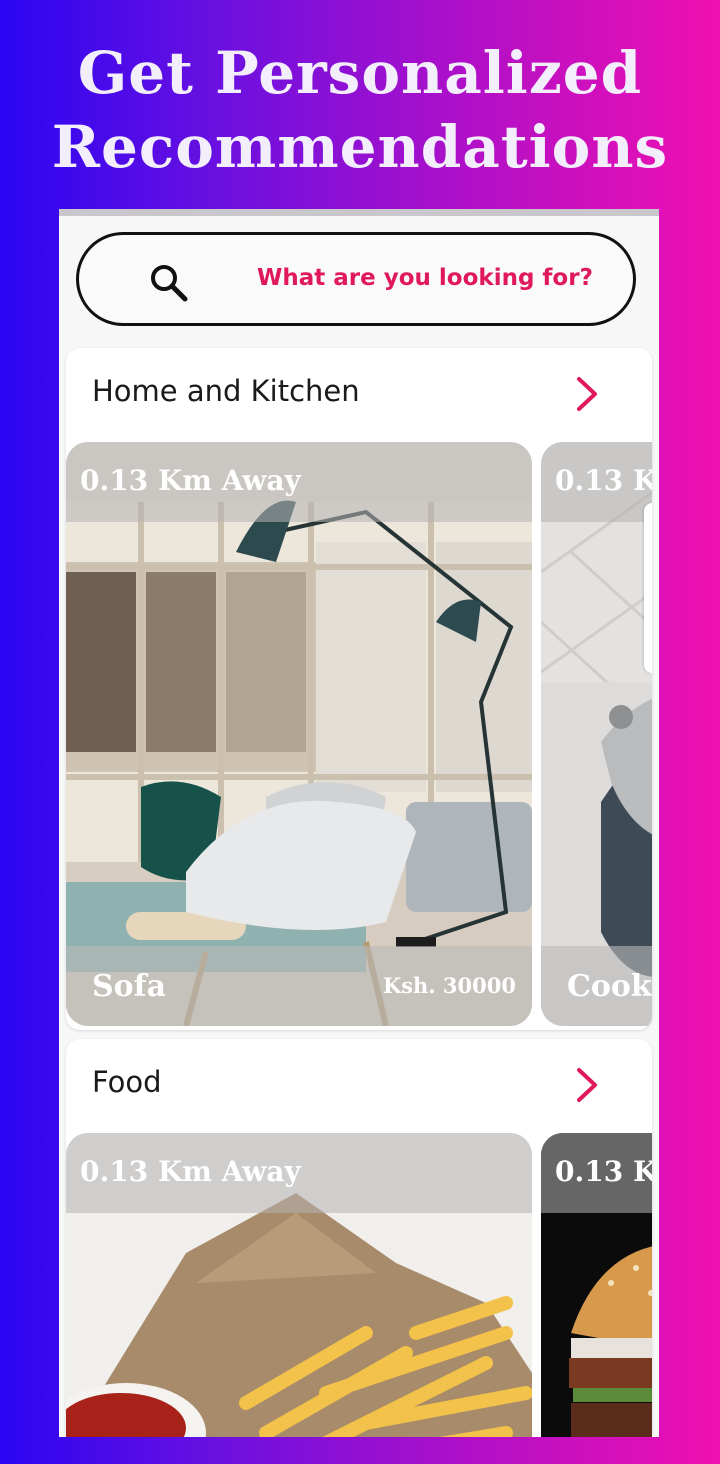 The height and width of the screenshot is (1464, 720). What do you see at coordinates (169, 283) in the screenshot?
I see `search-icon` at bounding box center [169, 283].